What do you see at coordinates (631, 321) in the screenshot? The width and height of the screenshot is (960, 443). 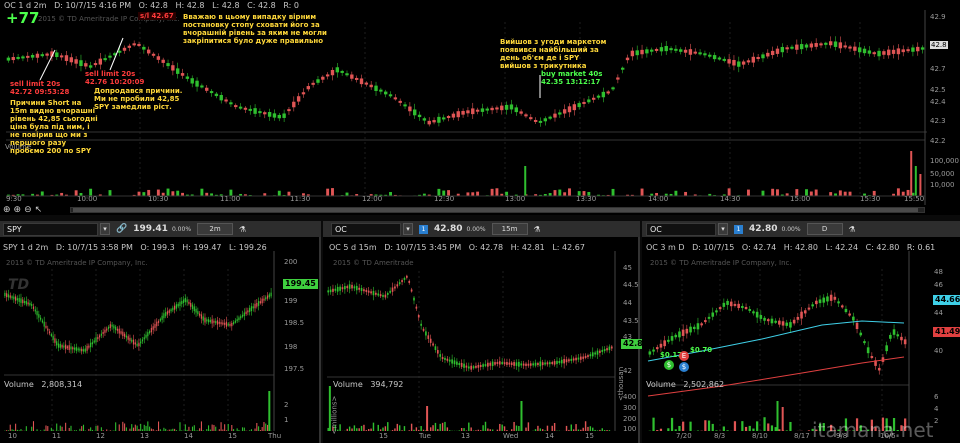 I see `oc15-price-tick: 43.5` at bounding box center [631, 321].